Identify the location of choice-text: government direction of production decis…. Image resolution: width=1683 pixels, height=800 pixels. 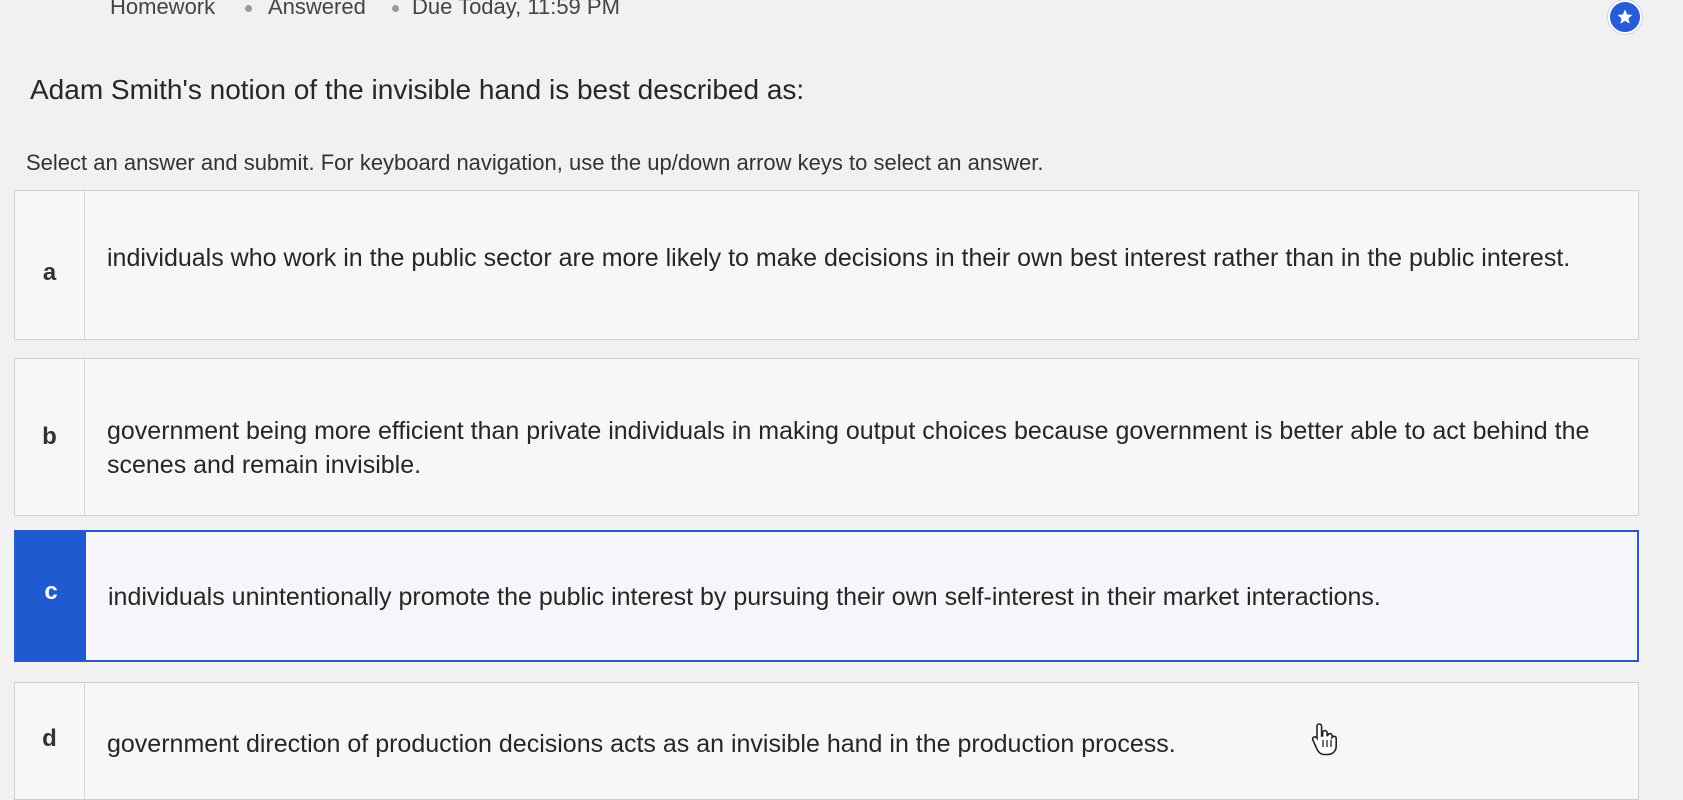
(641, 744).